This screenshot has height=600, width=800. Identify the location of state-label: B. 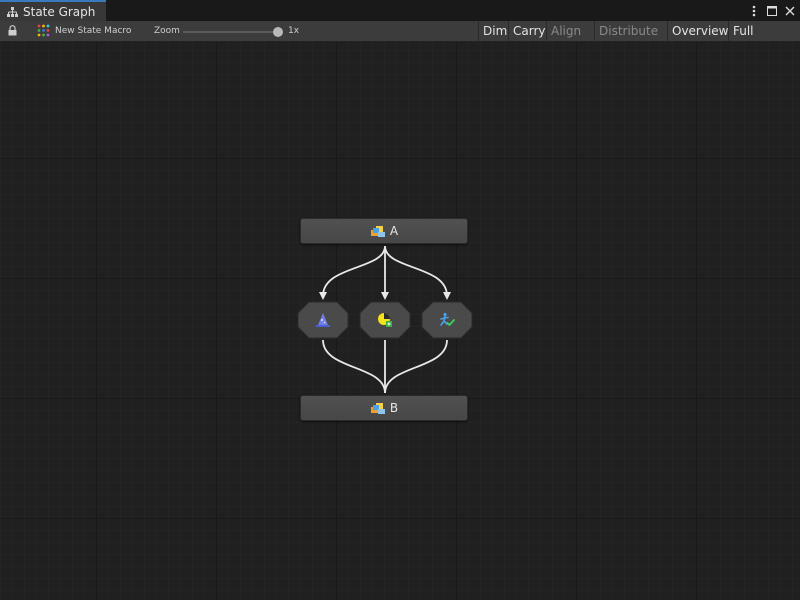
(394, 408).